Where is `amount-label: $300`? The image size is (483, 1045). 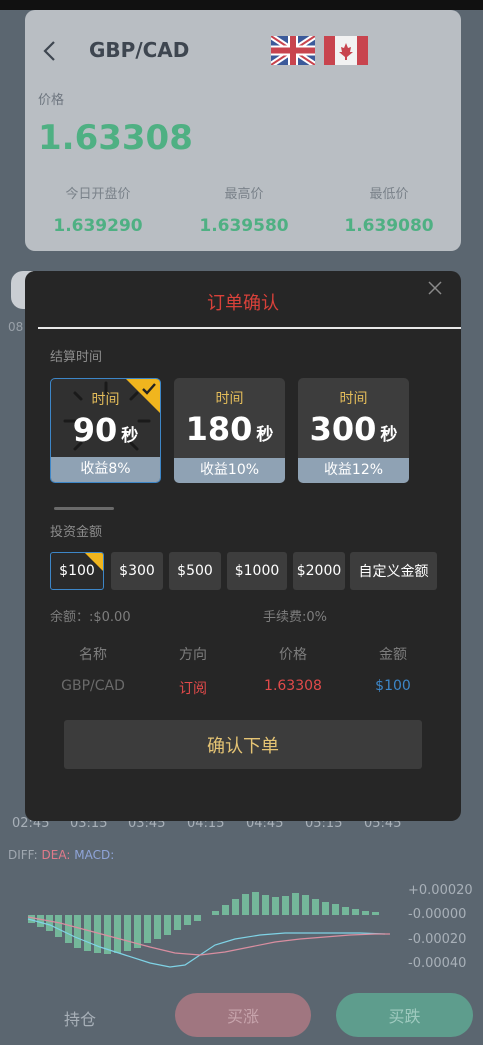
amount-label: $300 is located at coordinates (137, 571).